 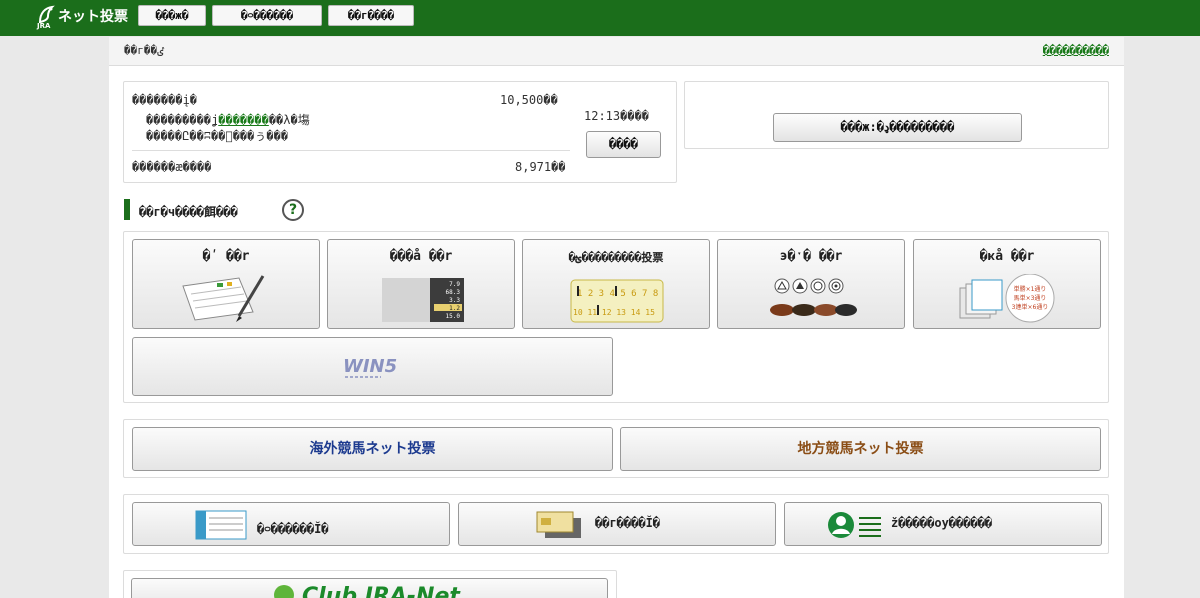 What do you see at coordinates (172, 15) in the screenshot?
I see `nav-button-1: ���ж�` at bounding box center [172, 15].